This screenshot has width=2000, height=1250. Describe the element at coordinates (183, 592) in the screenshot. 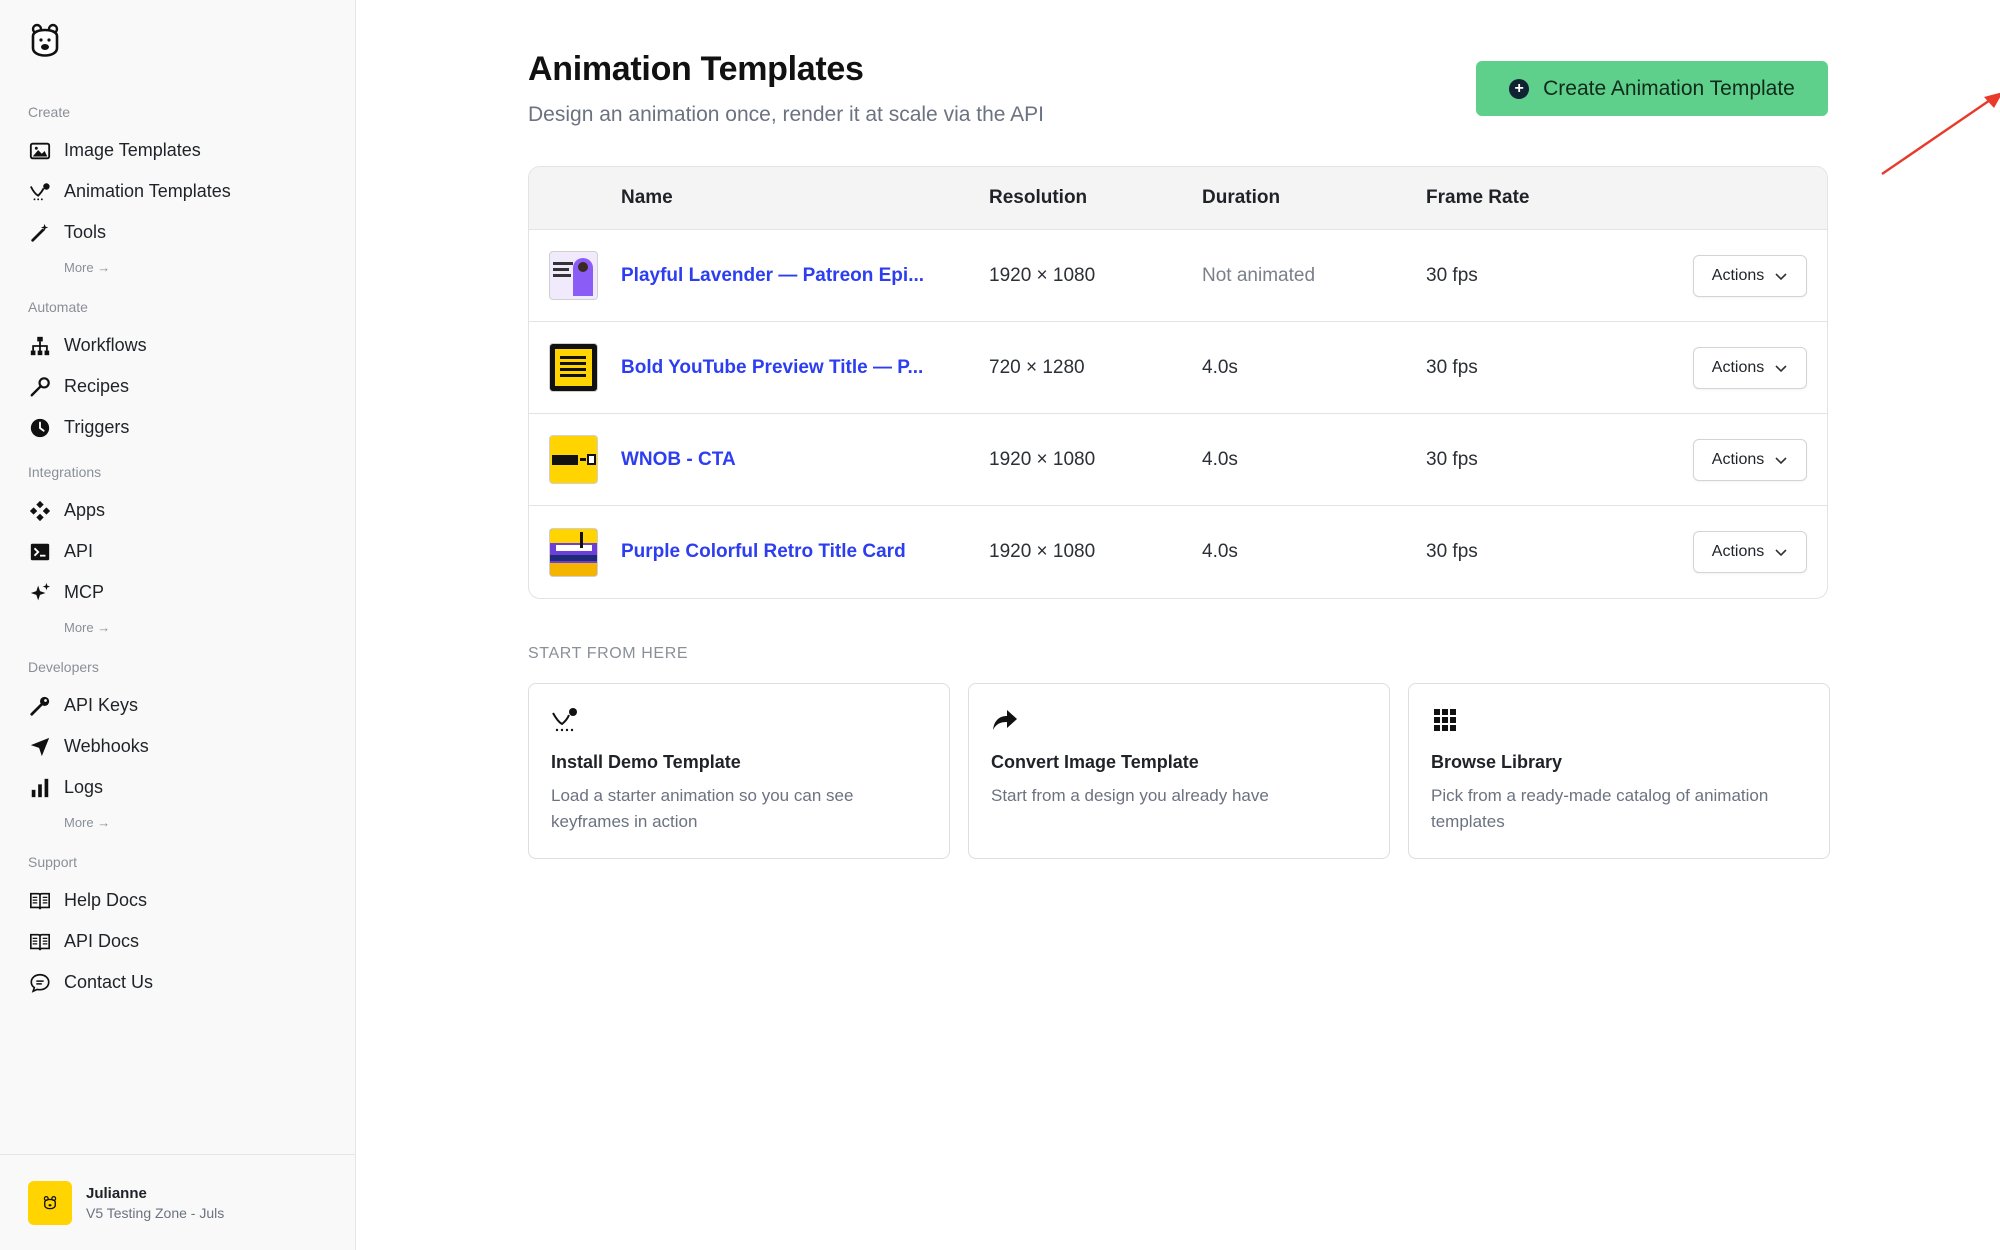

I see `sidebar-item-mcp: MCP` at that location.